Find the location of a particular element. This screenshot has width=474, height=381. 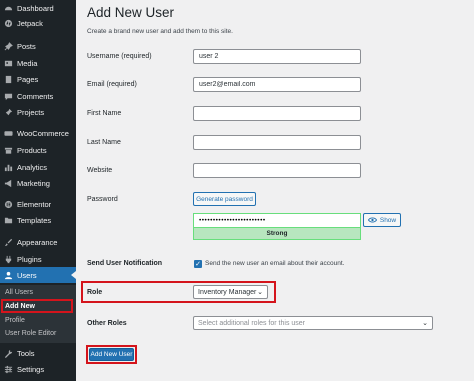

sidebar-item-comments: Comments is located at coordinates (38, 96).